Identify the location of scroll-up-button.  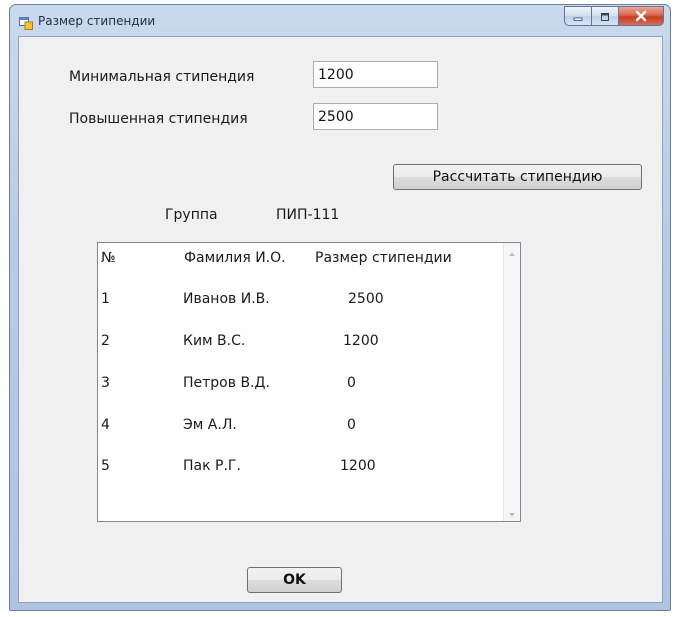
(512, 251).